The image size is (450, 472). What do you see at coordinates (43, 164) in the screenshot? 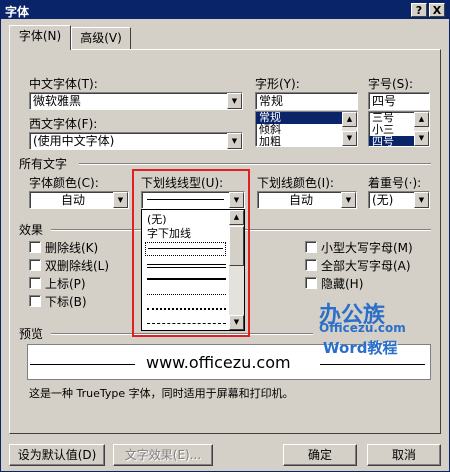
I see `all-text-heading: 所有文字` at bounding box center [43, 164].